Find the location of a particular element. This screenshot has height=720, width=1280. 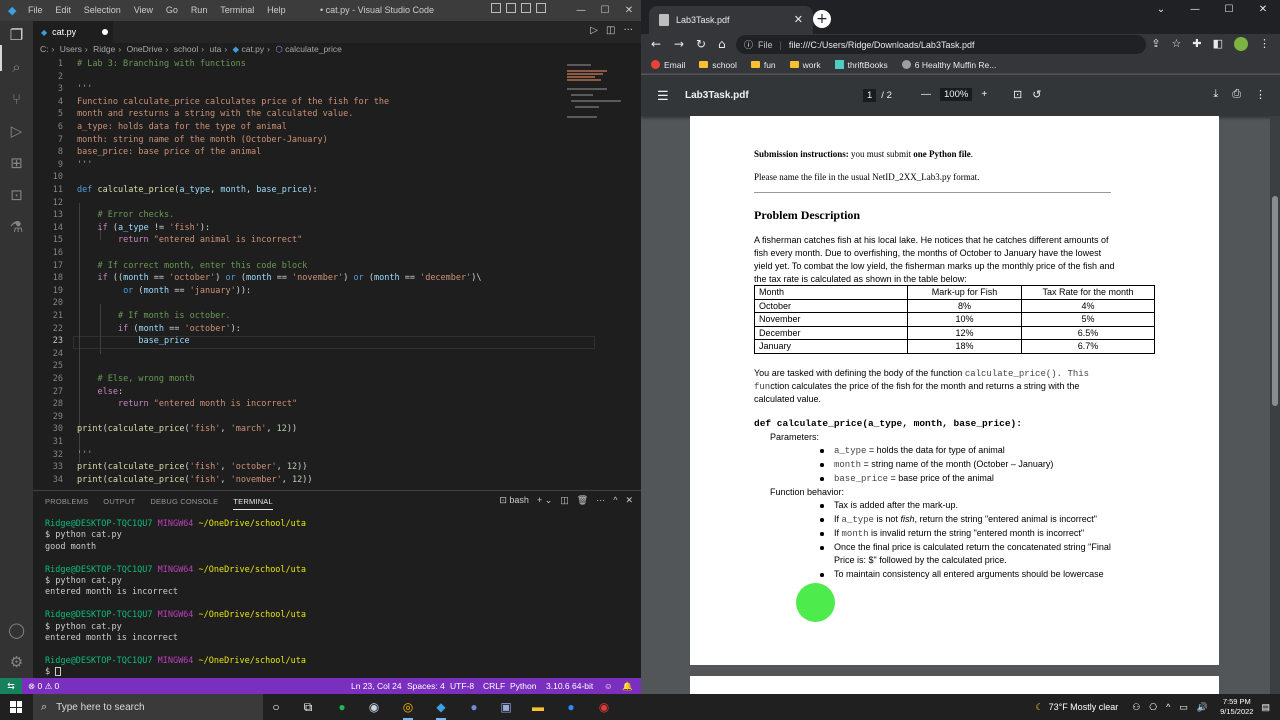

steam-icon: ◉ is located at coordinates (374, 707).